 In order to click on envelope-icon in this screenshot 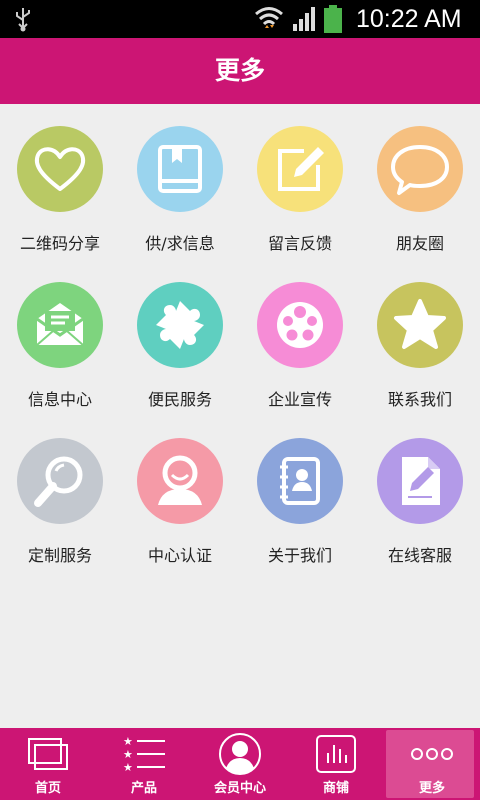, I will do `click(60, 325)`.